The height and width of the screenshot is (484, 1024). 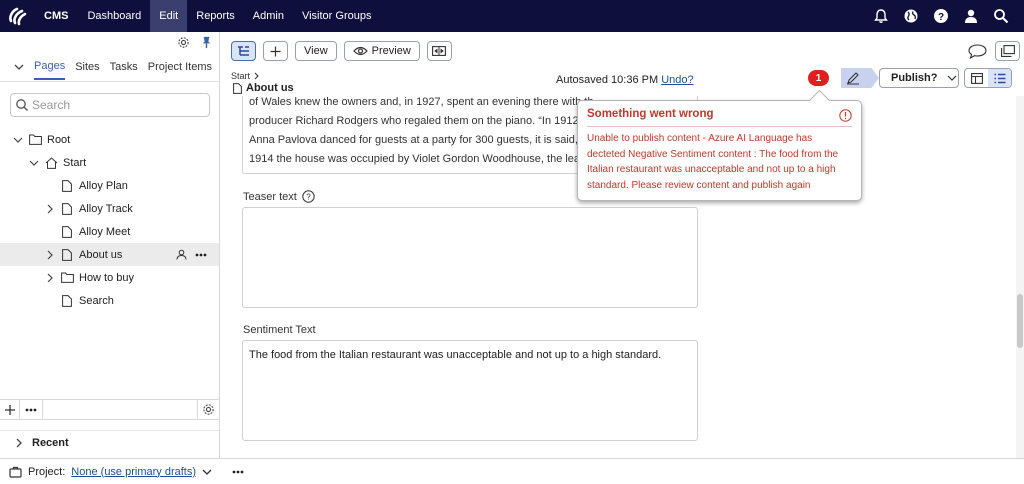 What do you see at coordinates (268, 16) in the screenshot?
I see `nav-admin: Admin` at bounding box center [268, 16].